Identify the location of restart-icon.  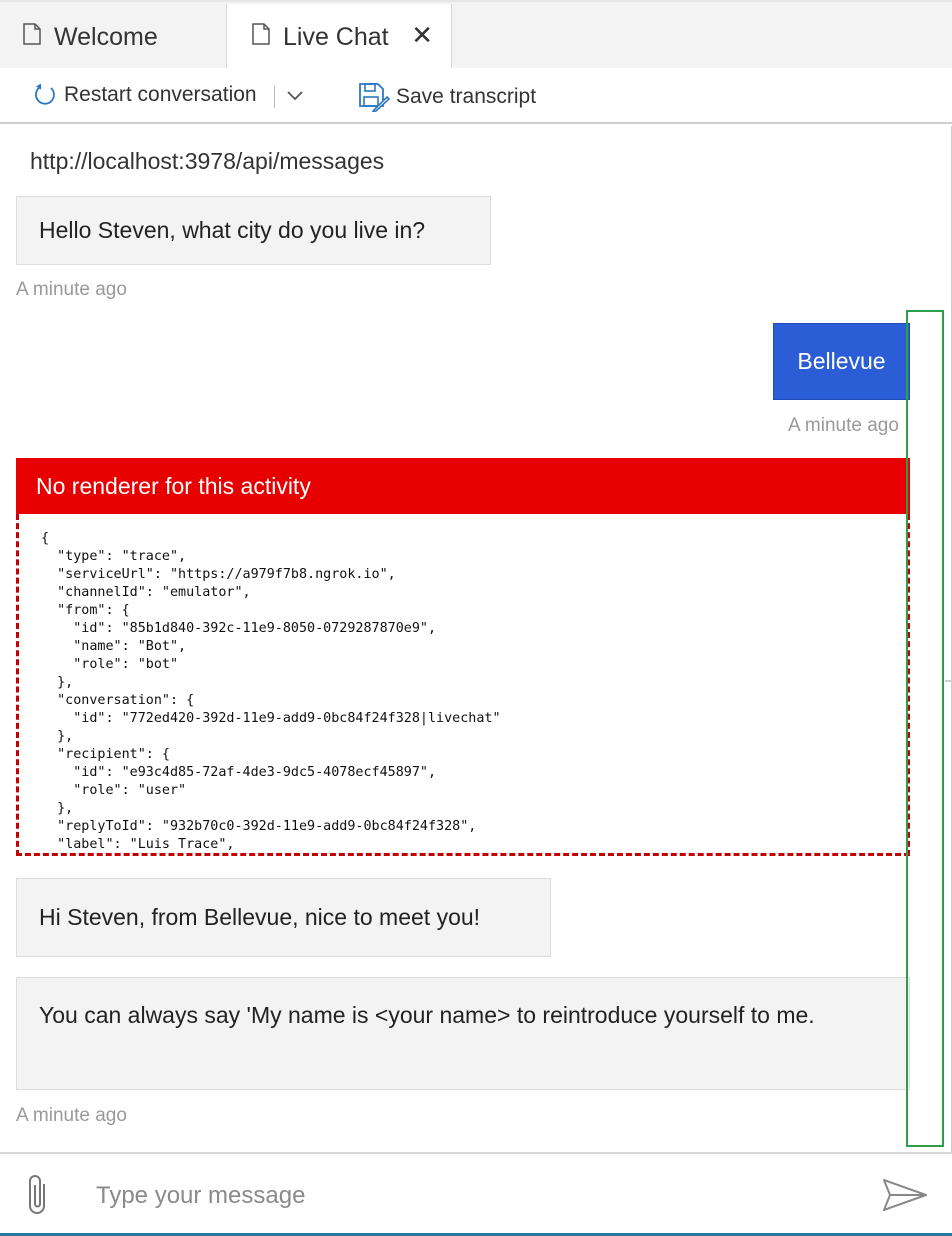
(45, 94).